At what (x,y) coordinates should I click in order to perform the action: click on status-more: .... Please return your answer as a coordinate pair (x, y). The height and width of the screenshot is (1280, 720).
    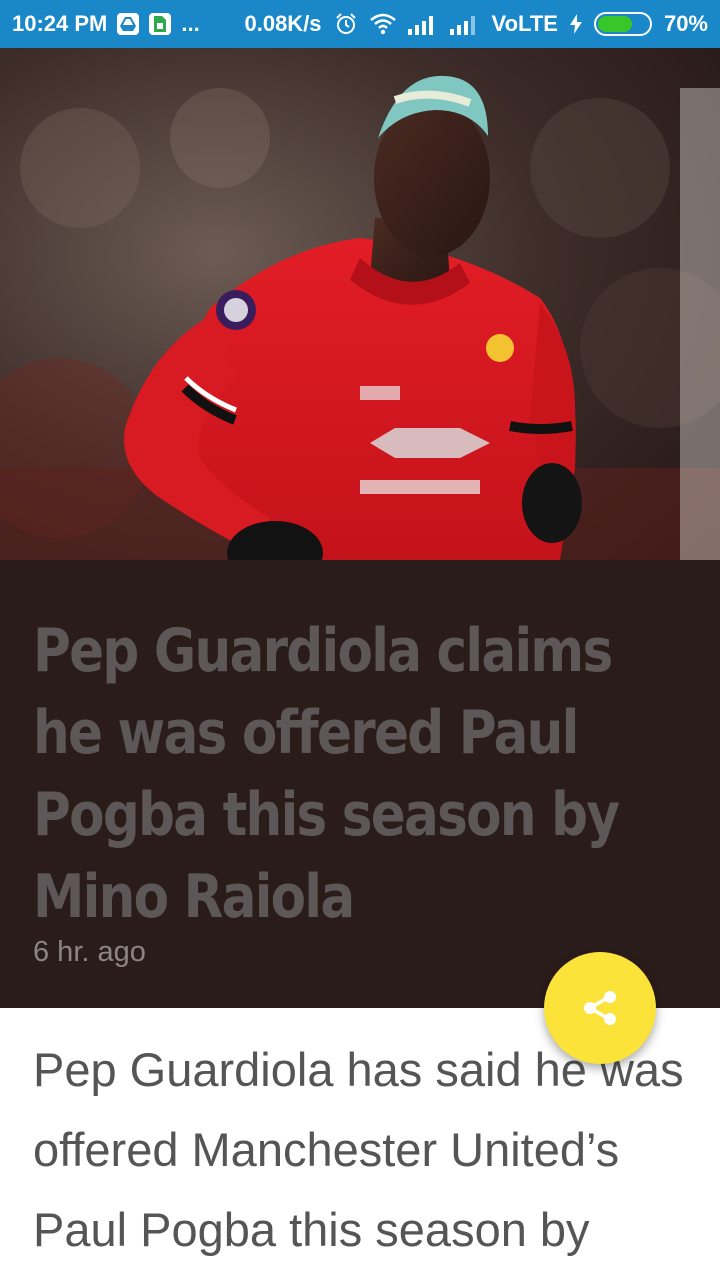
    Looking at the image, I should click on (190, 23).